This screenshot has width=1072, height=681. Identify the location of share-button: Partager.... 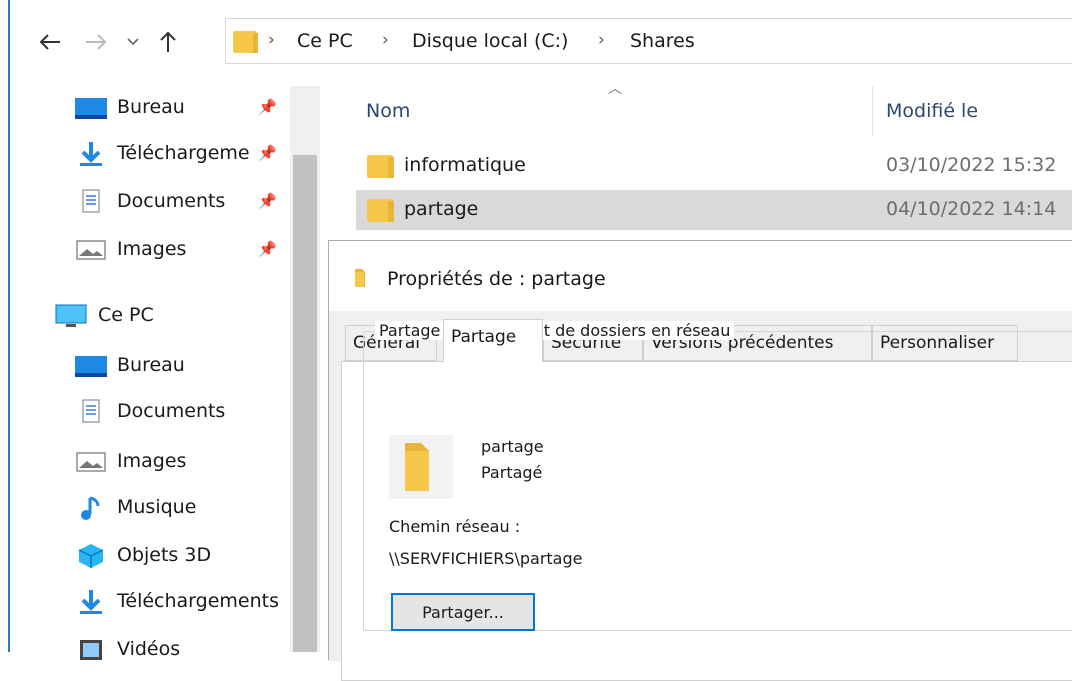
(463, 612).